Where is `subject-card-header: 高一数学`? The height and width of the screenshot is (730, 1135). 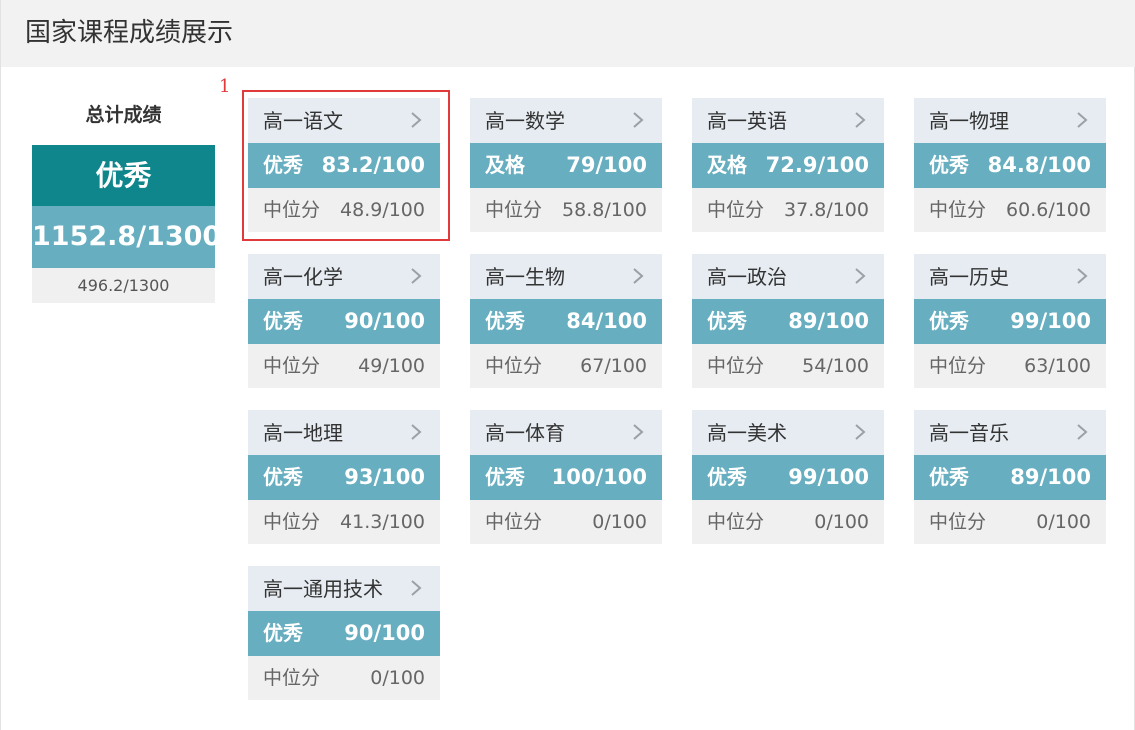 subject-card-header: 高一数学 is located at coordinates (566, 120).